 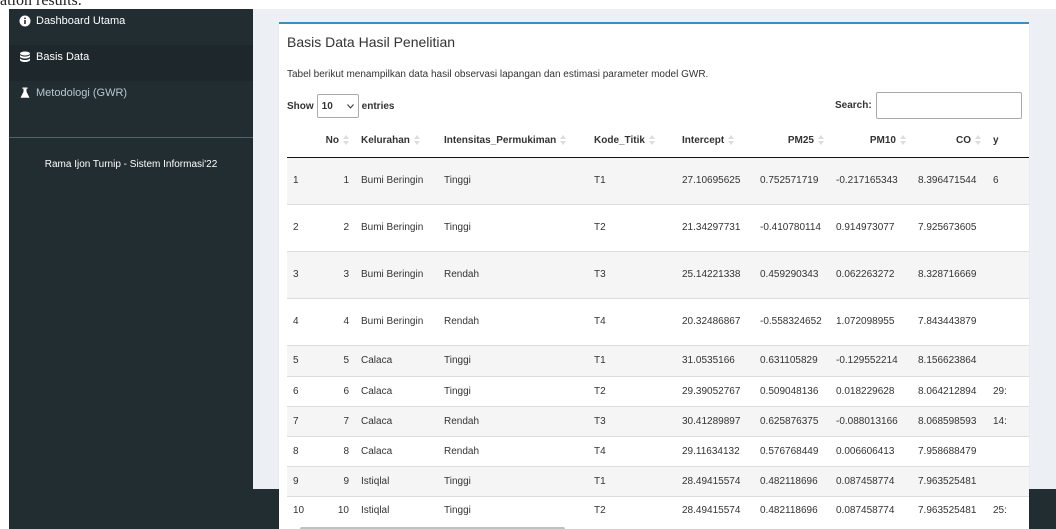 I want to click on chevron-down-icon, so click(x=350, y=106).